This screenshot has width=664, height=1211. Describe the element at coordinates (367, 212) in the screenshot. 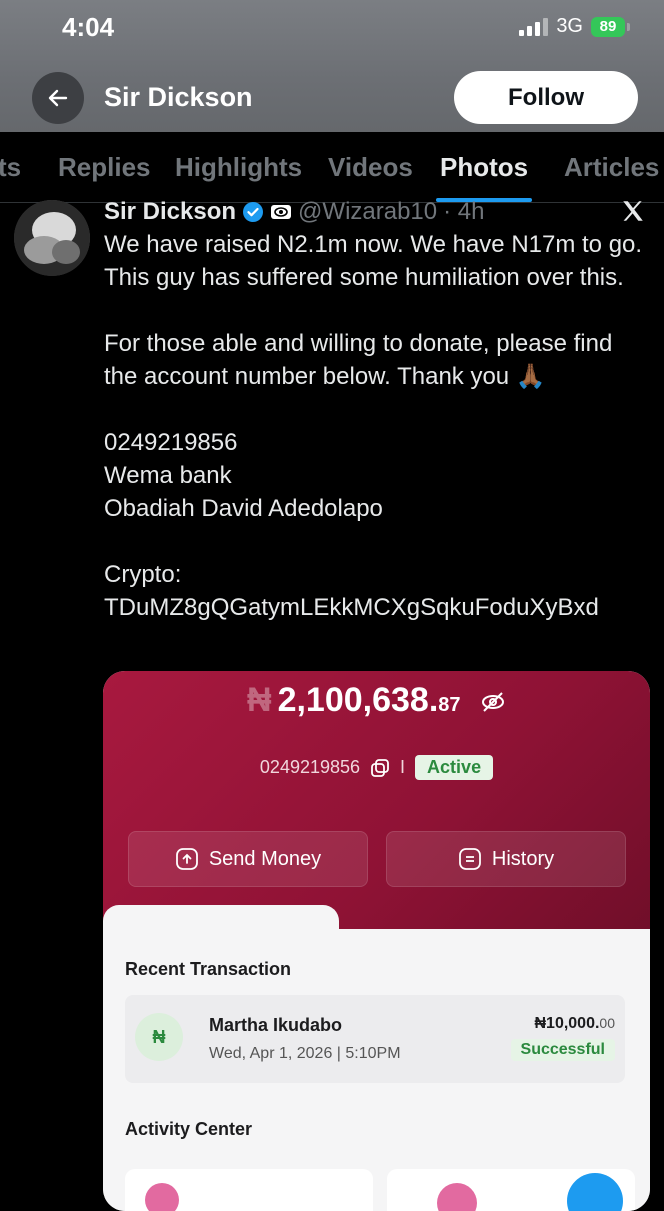

I see `author-handle: @Wizarab10` at that location.